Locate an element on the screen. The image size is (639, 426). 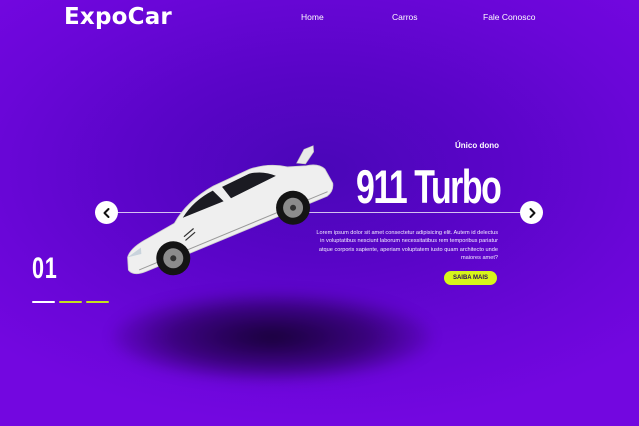
car-image is located at coordinates (230, 210).